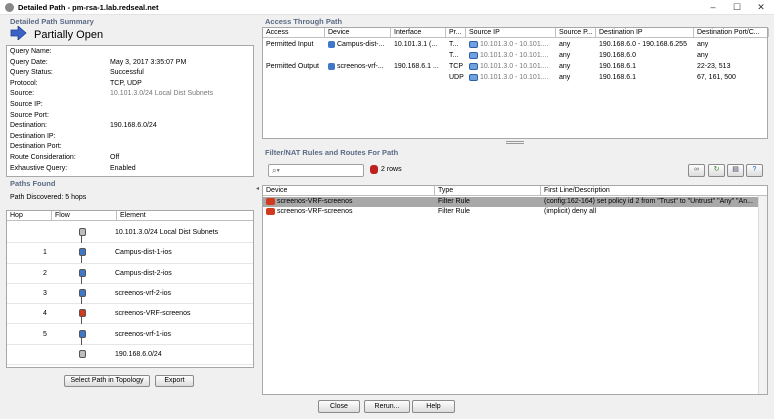  Describe the element at coordinates (148, 62) in the screenshot. I see `summary-field-value: May 3, 2017 3:35:07 PM` at that location.